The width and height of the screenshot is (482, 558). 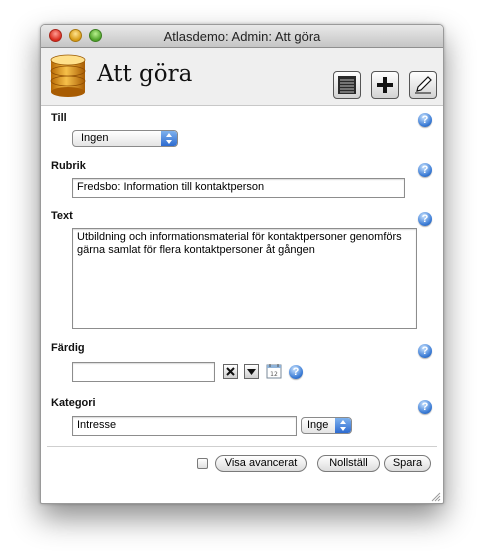 I want to click on date-dropdown-button, so click(x=251, y=371).